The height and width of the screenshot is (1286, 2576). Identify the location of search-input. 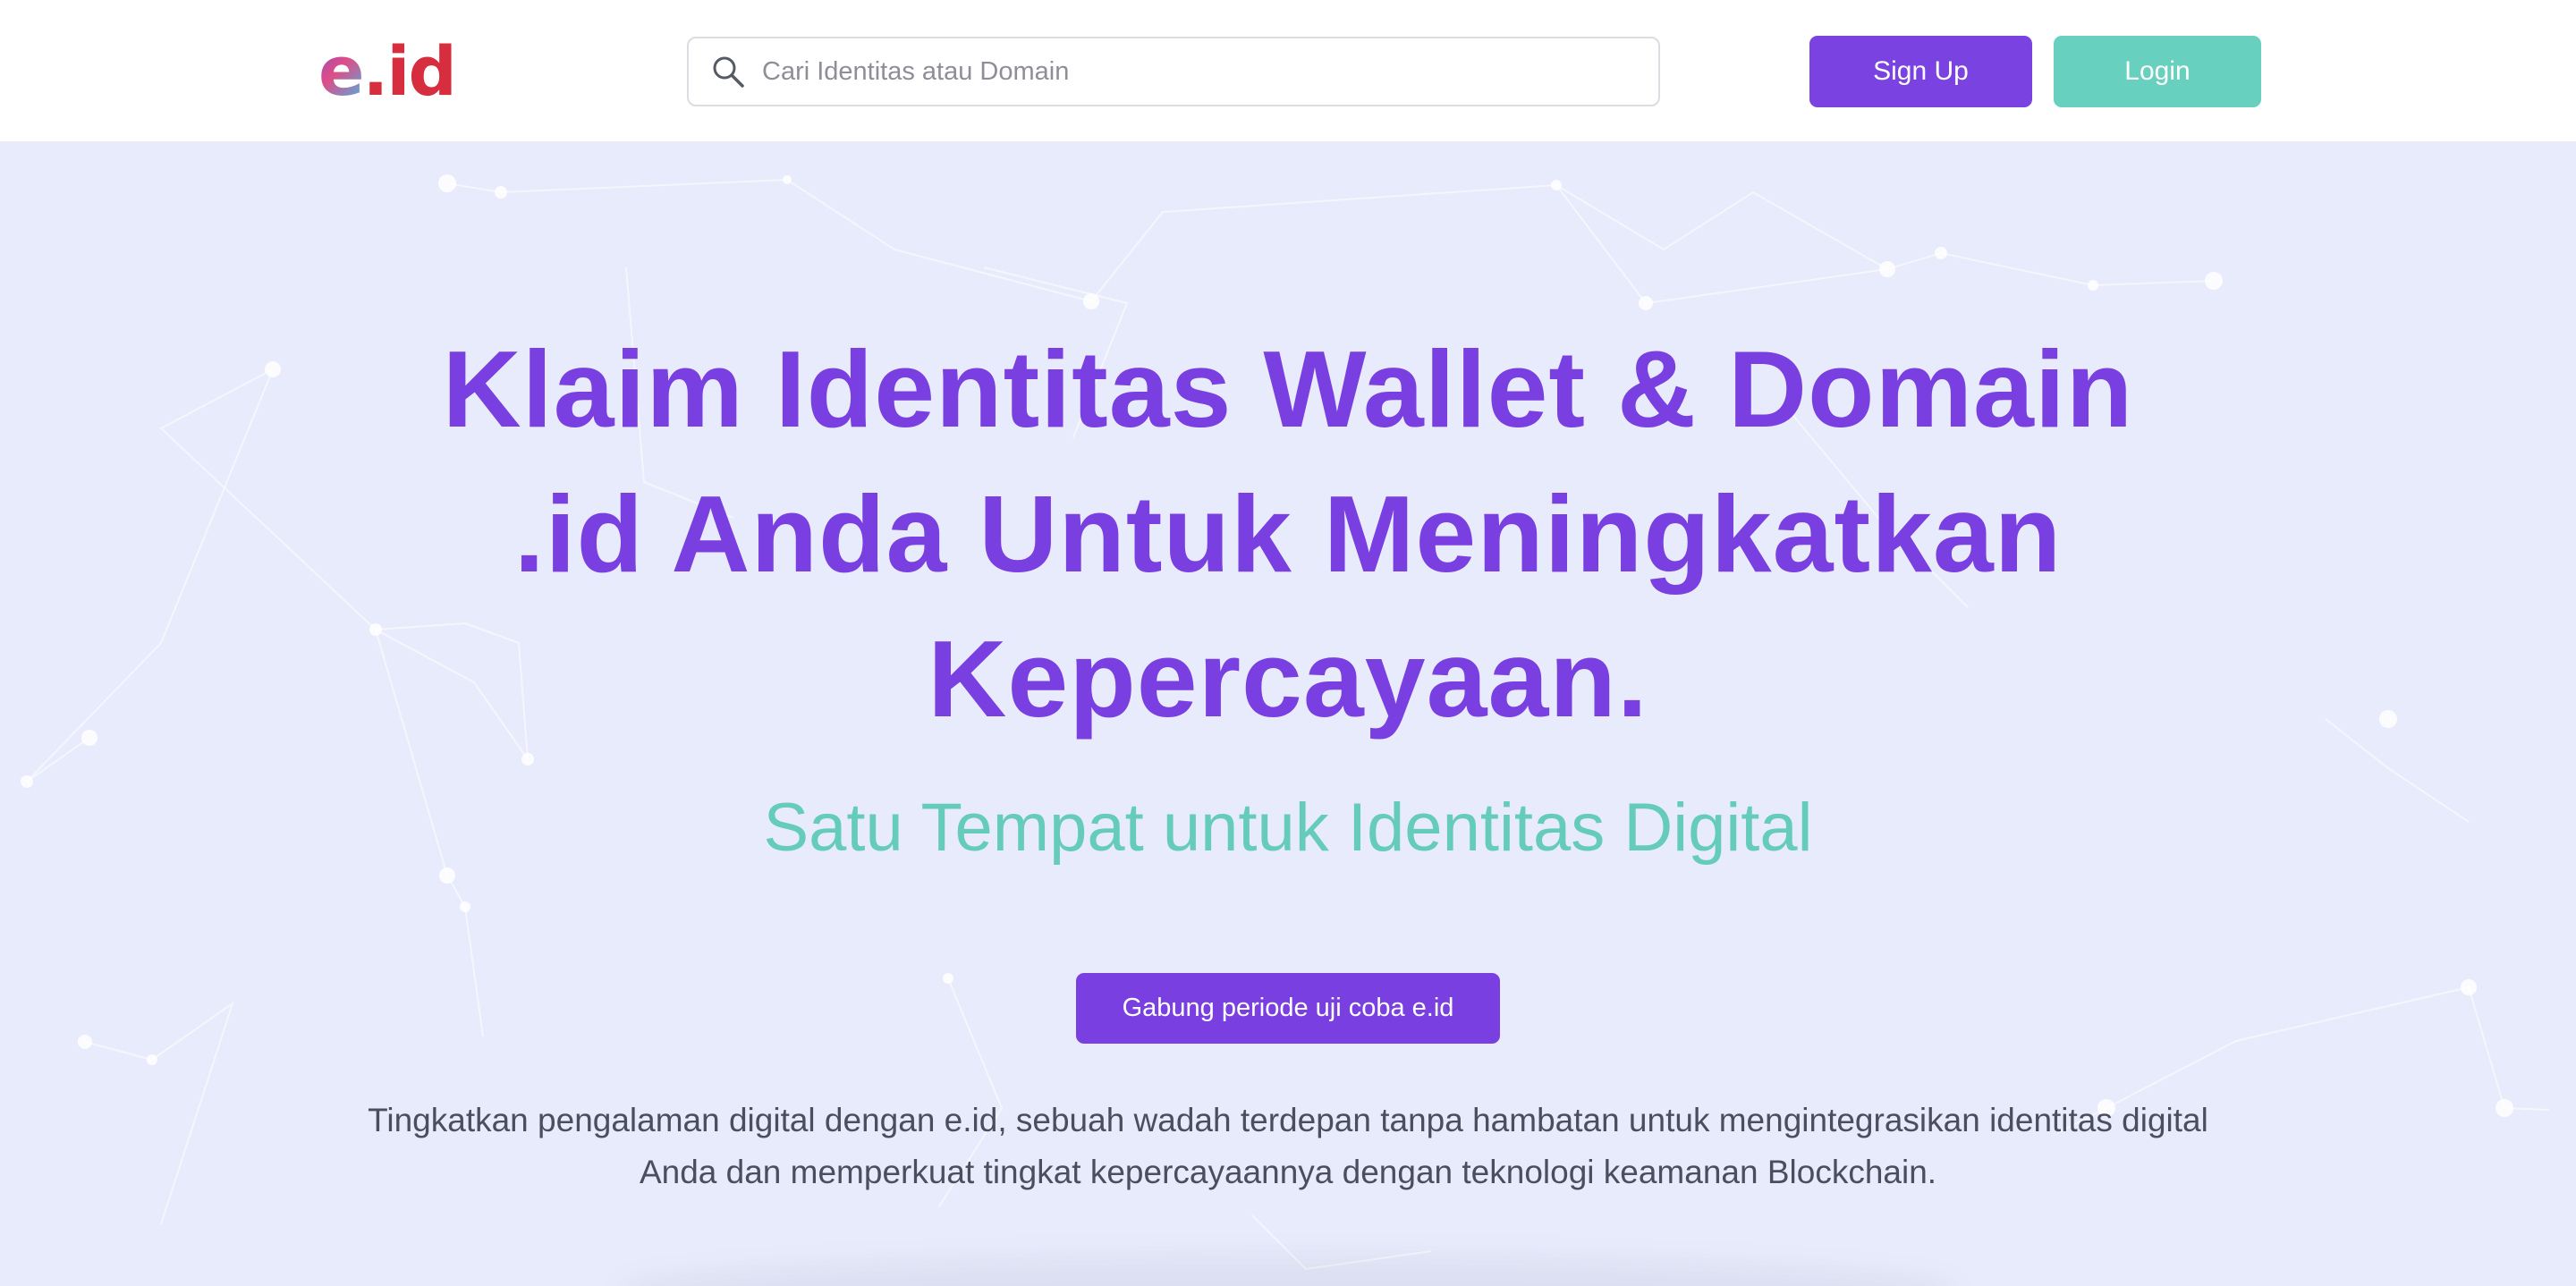
(1191, 71).